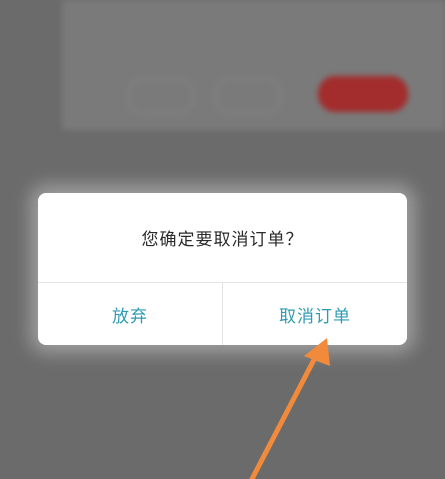 The image size is (445, 479). Describe the element at coordinates (130, 314) in the screenshot. I see `give-up-button: 放弃` at that location.